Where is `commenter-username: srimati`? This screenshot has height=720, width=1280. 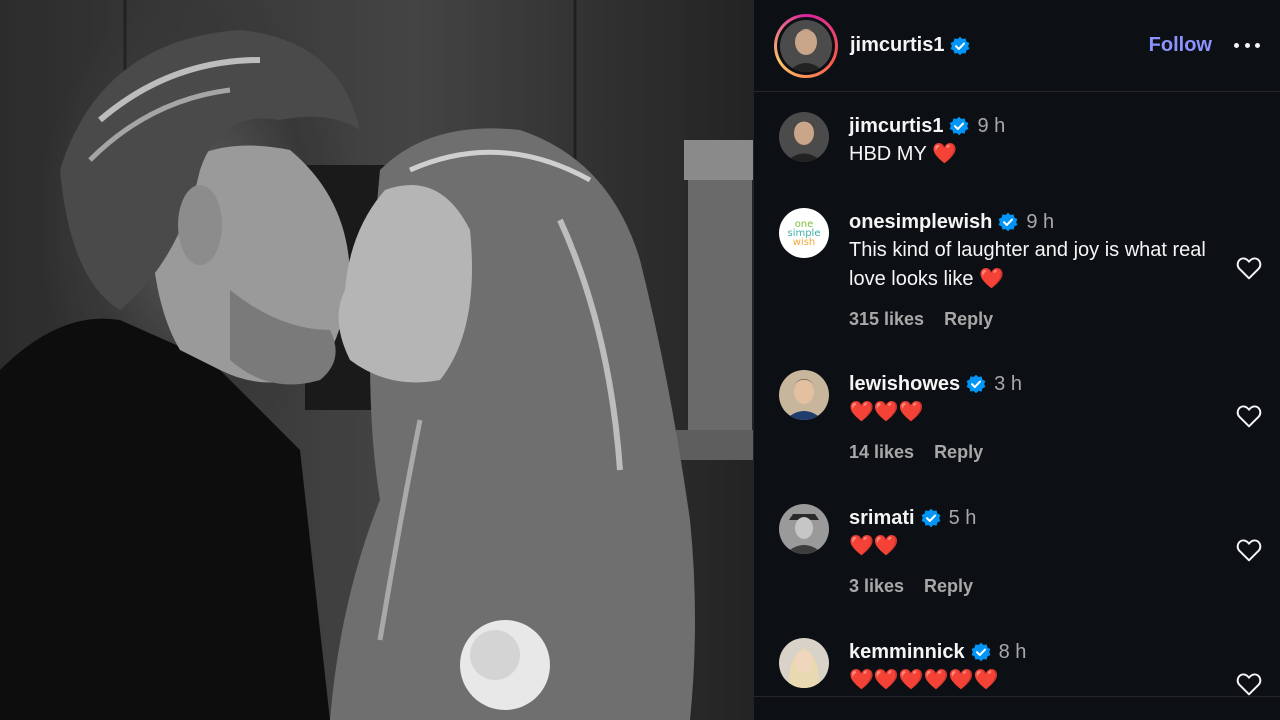 commenter-username: srimati is located at coordinates (882, 518).